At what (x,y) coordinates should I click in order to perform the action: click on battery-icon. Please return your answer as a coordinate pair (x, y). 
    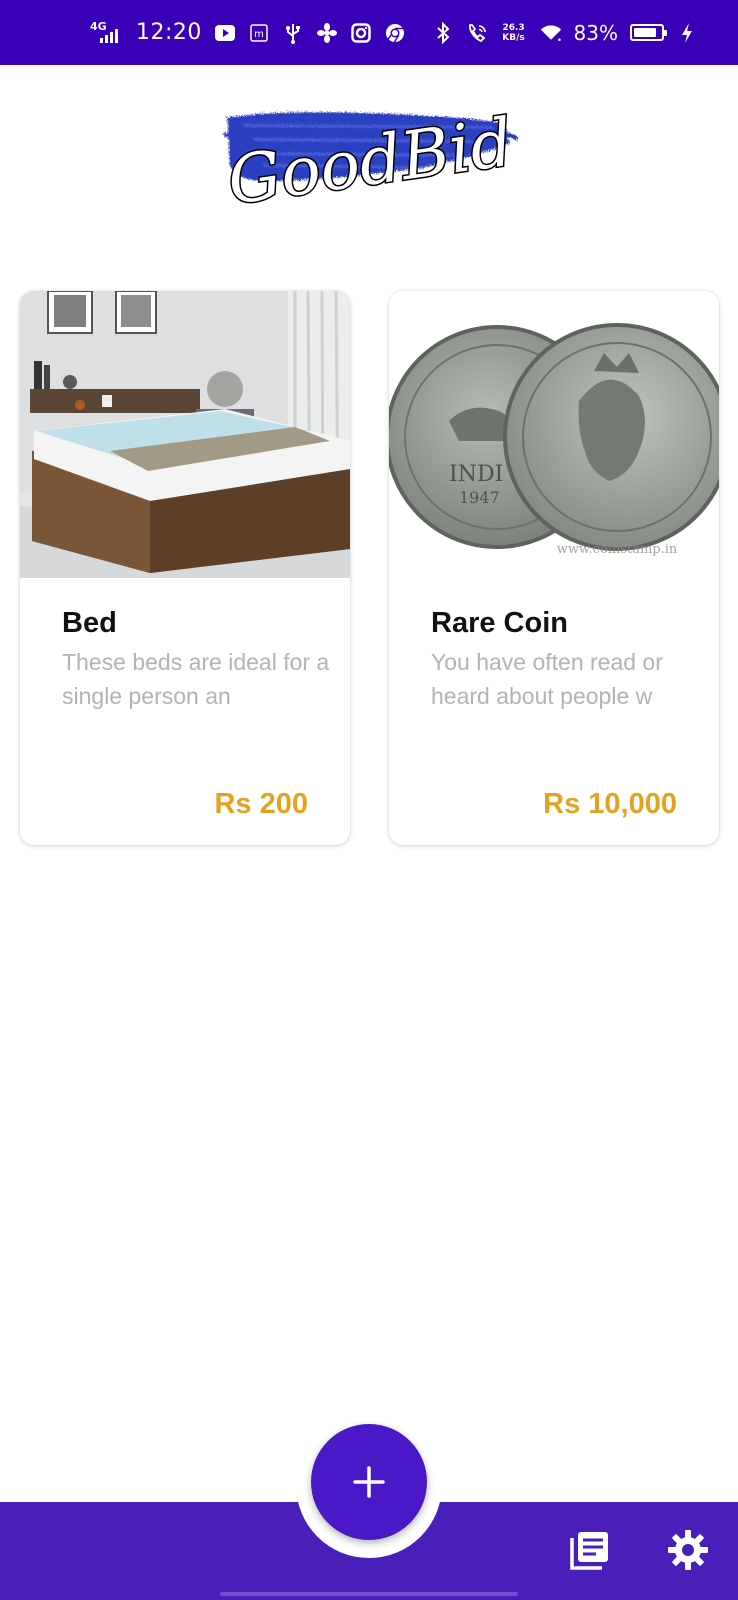
    Looking at the image, I should click on (648, 32).